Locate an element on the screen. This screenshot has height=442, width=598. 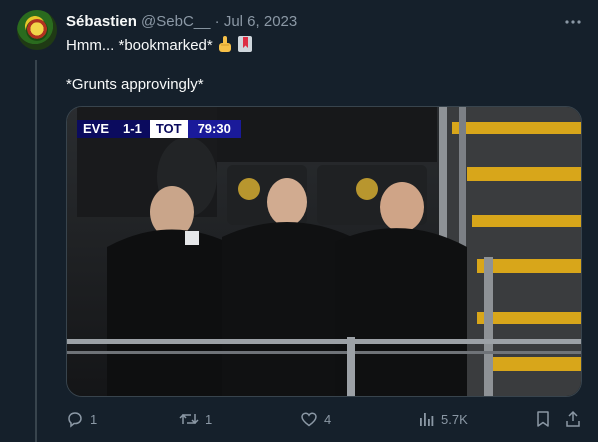
action-bar: 1 1 4 5.7K is located at coordinates (324, 420).